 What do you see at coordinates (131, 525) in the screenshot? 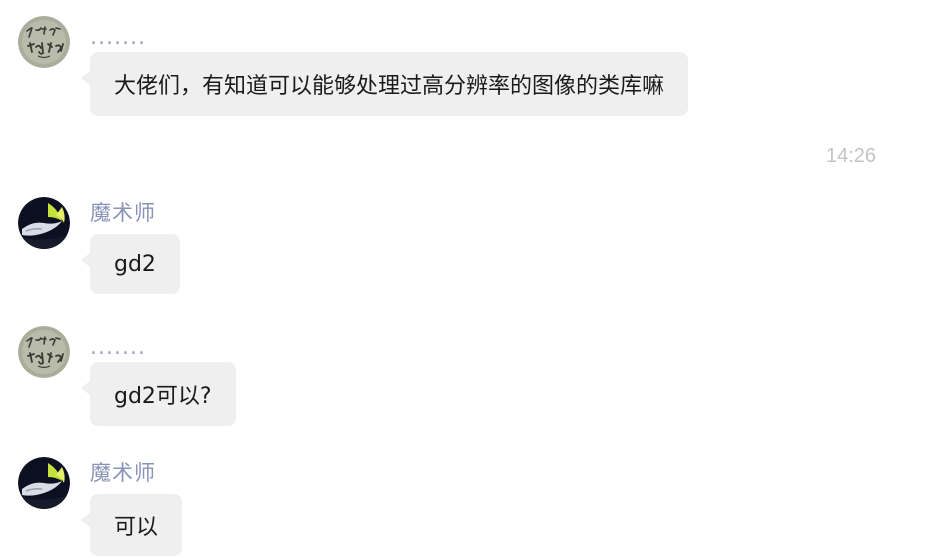
I see `message-bubble: 可以` at bounding box center [131, 525].